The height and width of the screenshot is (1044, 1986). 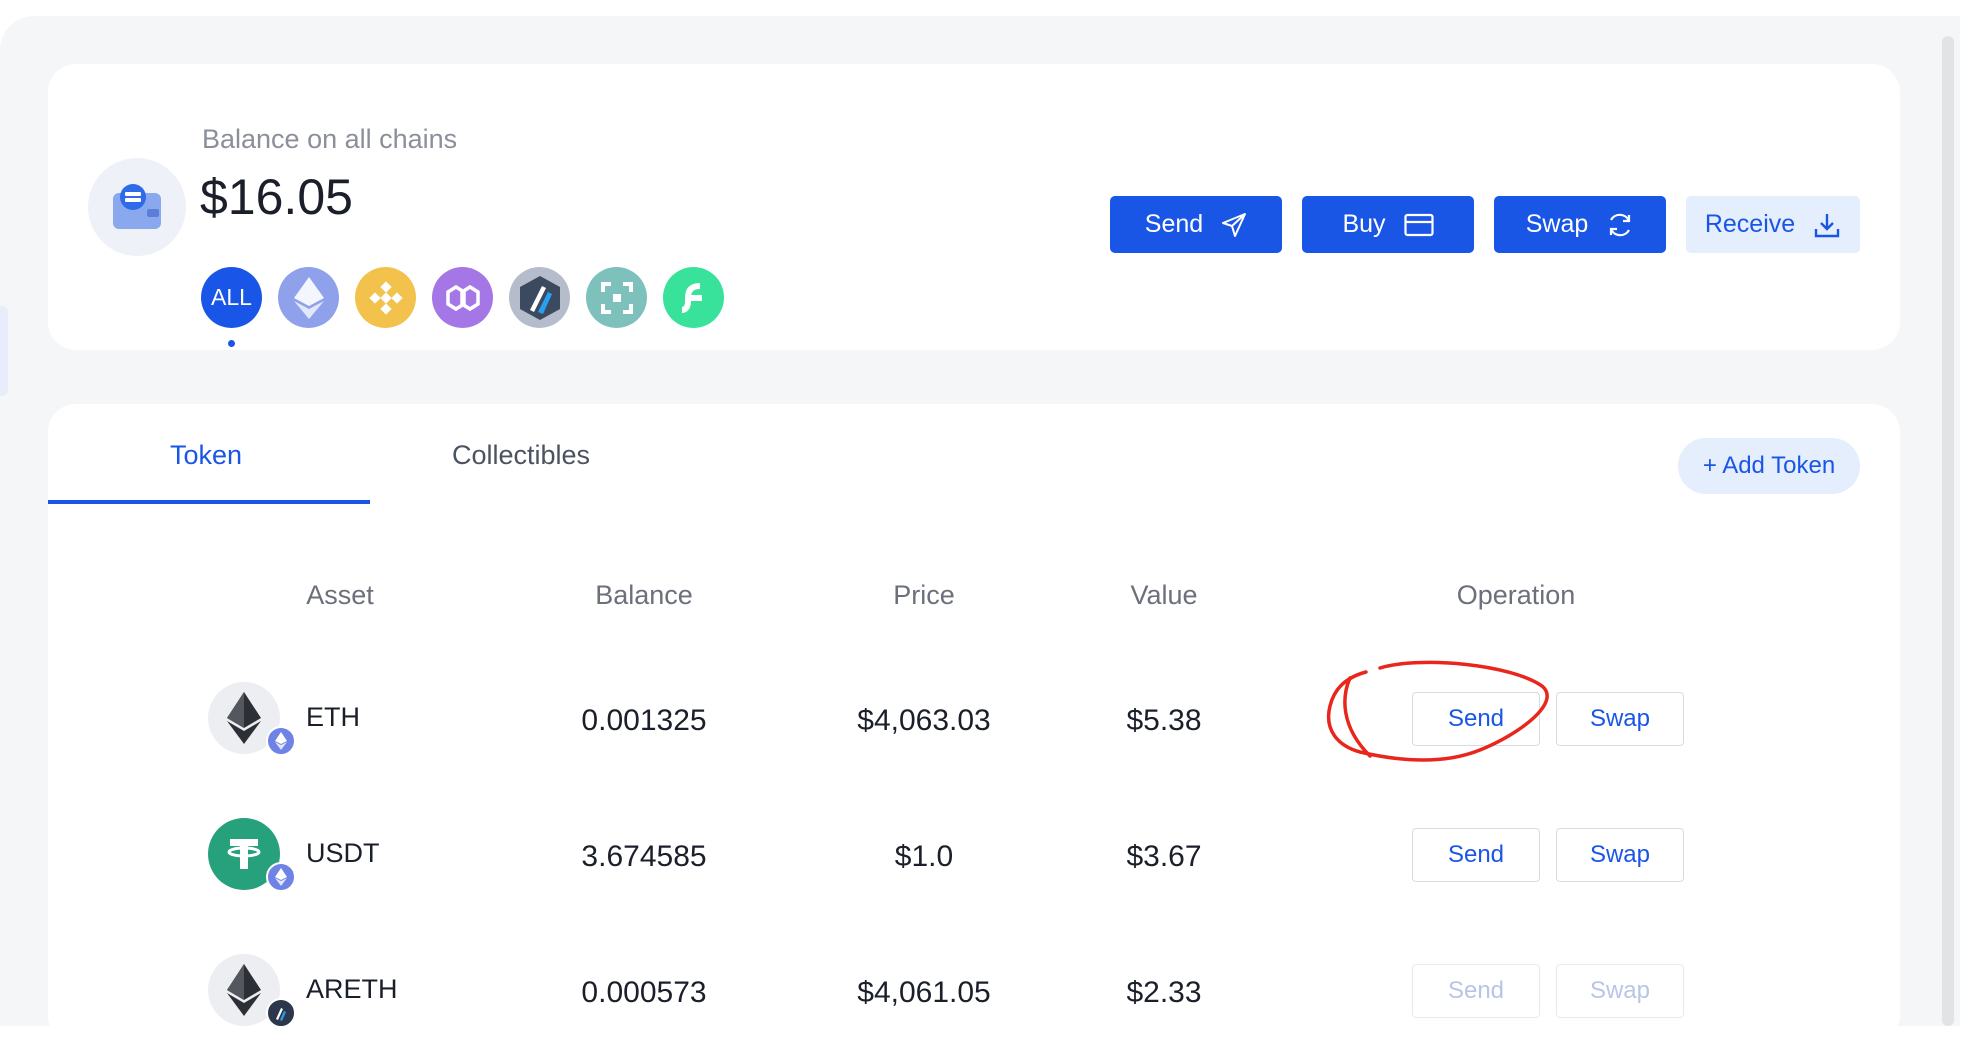 What do you see at coordinates (1750, 224) in the screenshot?
I see `receive-label: Receive` at bounding box center [1750, 224].